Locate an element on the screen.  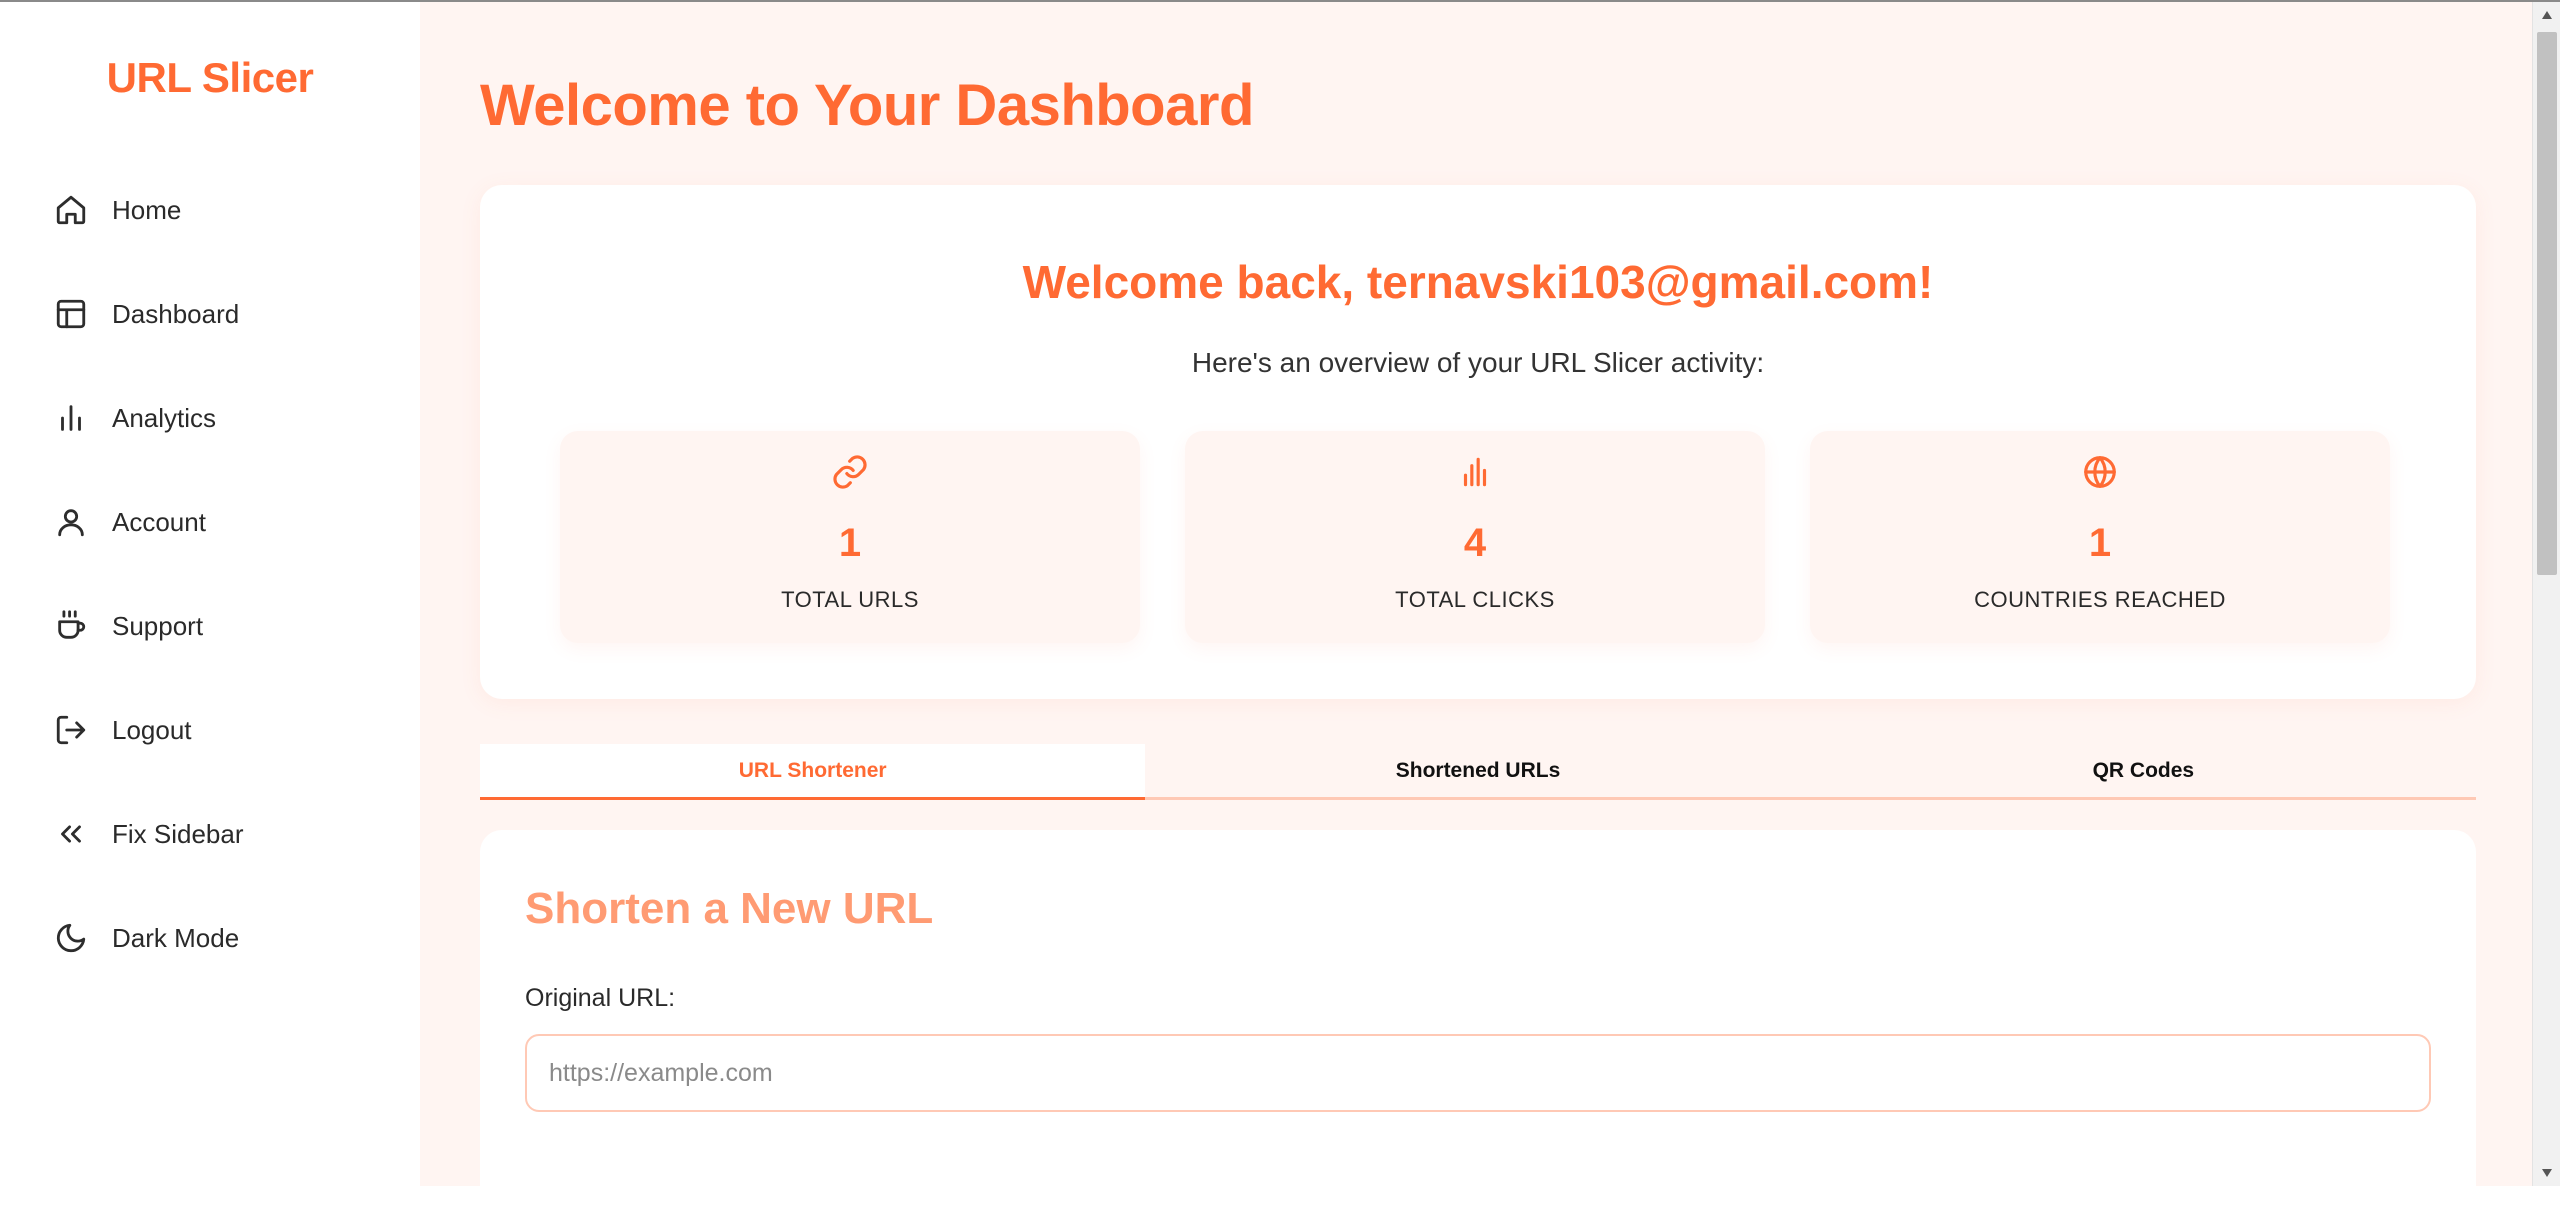
stat-caption: COUNTRIES REACHED is located at coordinates (2100, 599).